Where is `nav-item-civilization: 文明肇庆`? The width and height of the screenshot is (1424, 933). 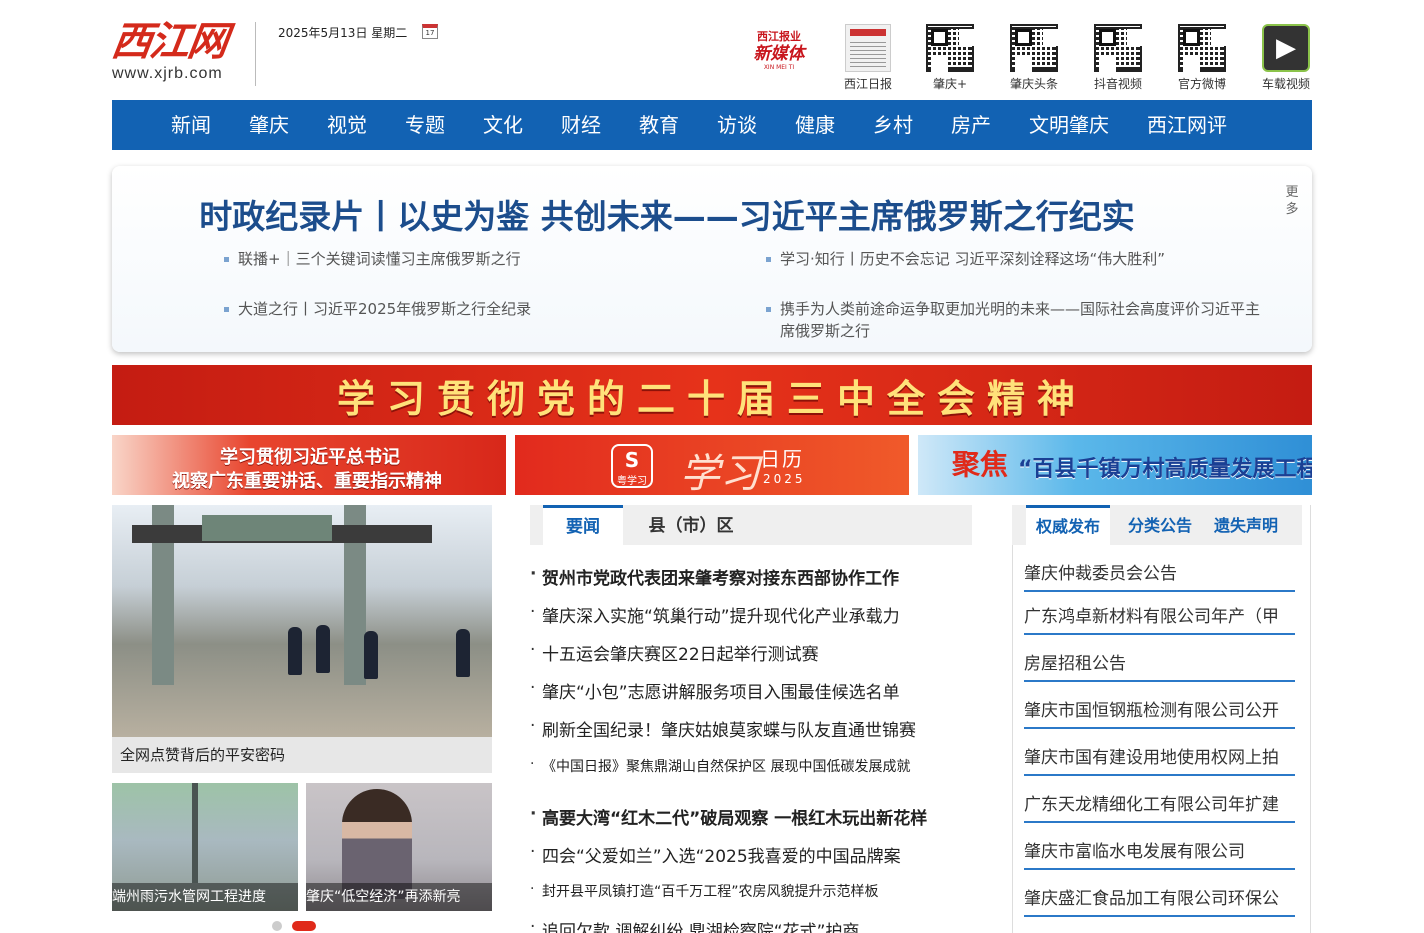 nav-item-civilization: 文明肇庆 is located at coordinates (1069, 125).